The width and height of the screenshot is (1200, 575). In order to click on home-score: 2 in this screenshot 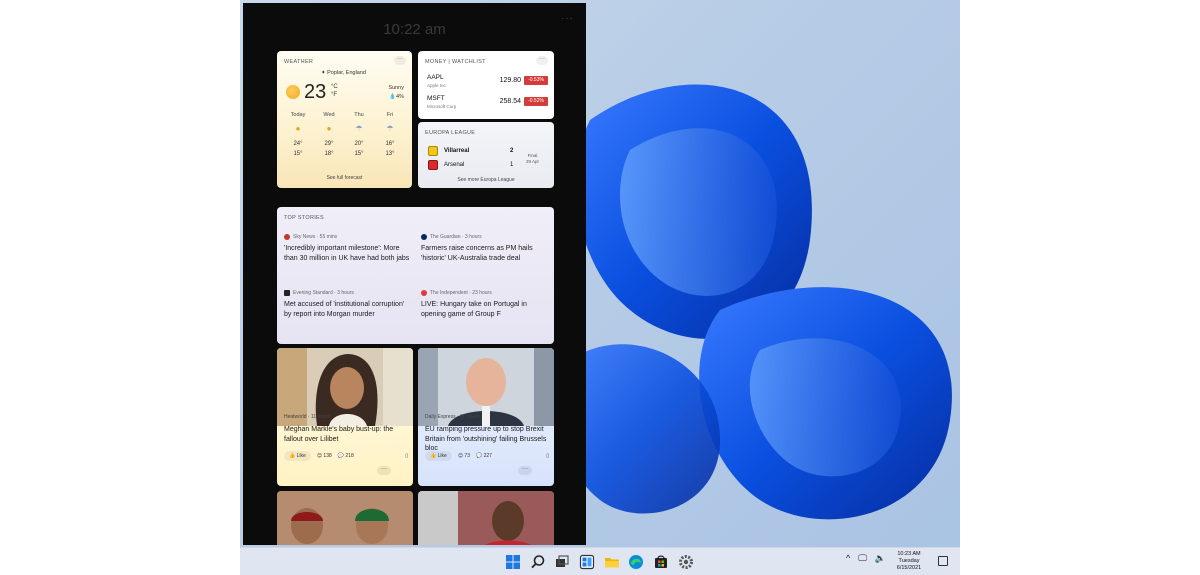, I will do `click(512, 151)`.